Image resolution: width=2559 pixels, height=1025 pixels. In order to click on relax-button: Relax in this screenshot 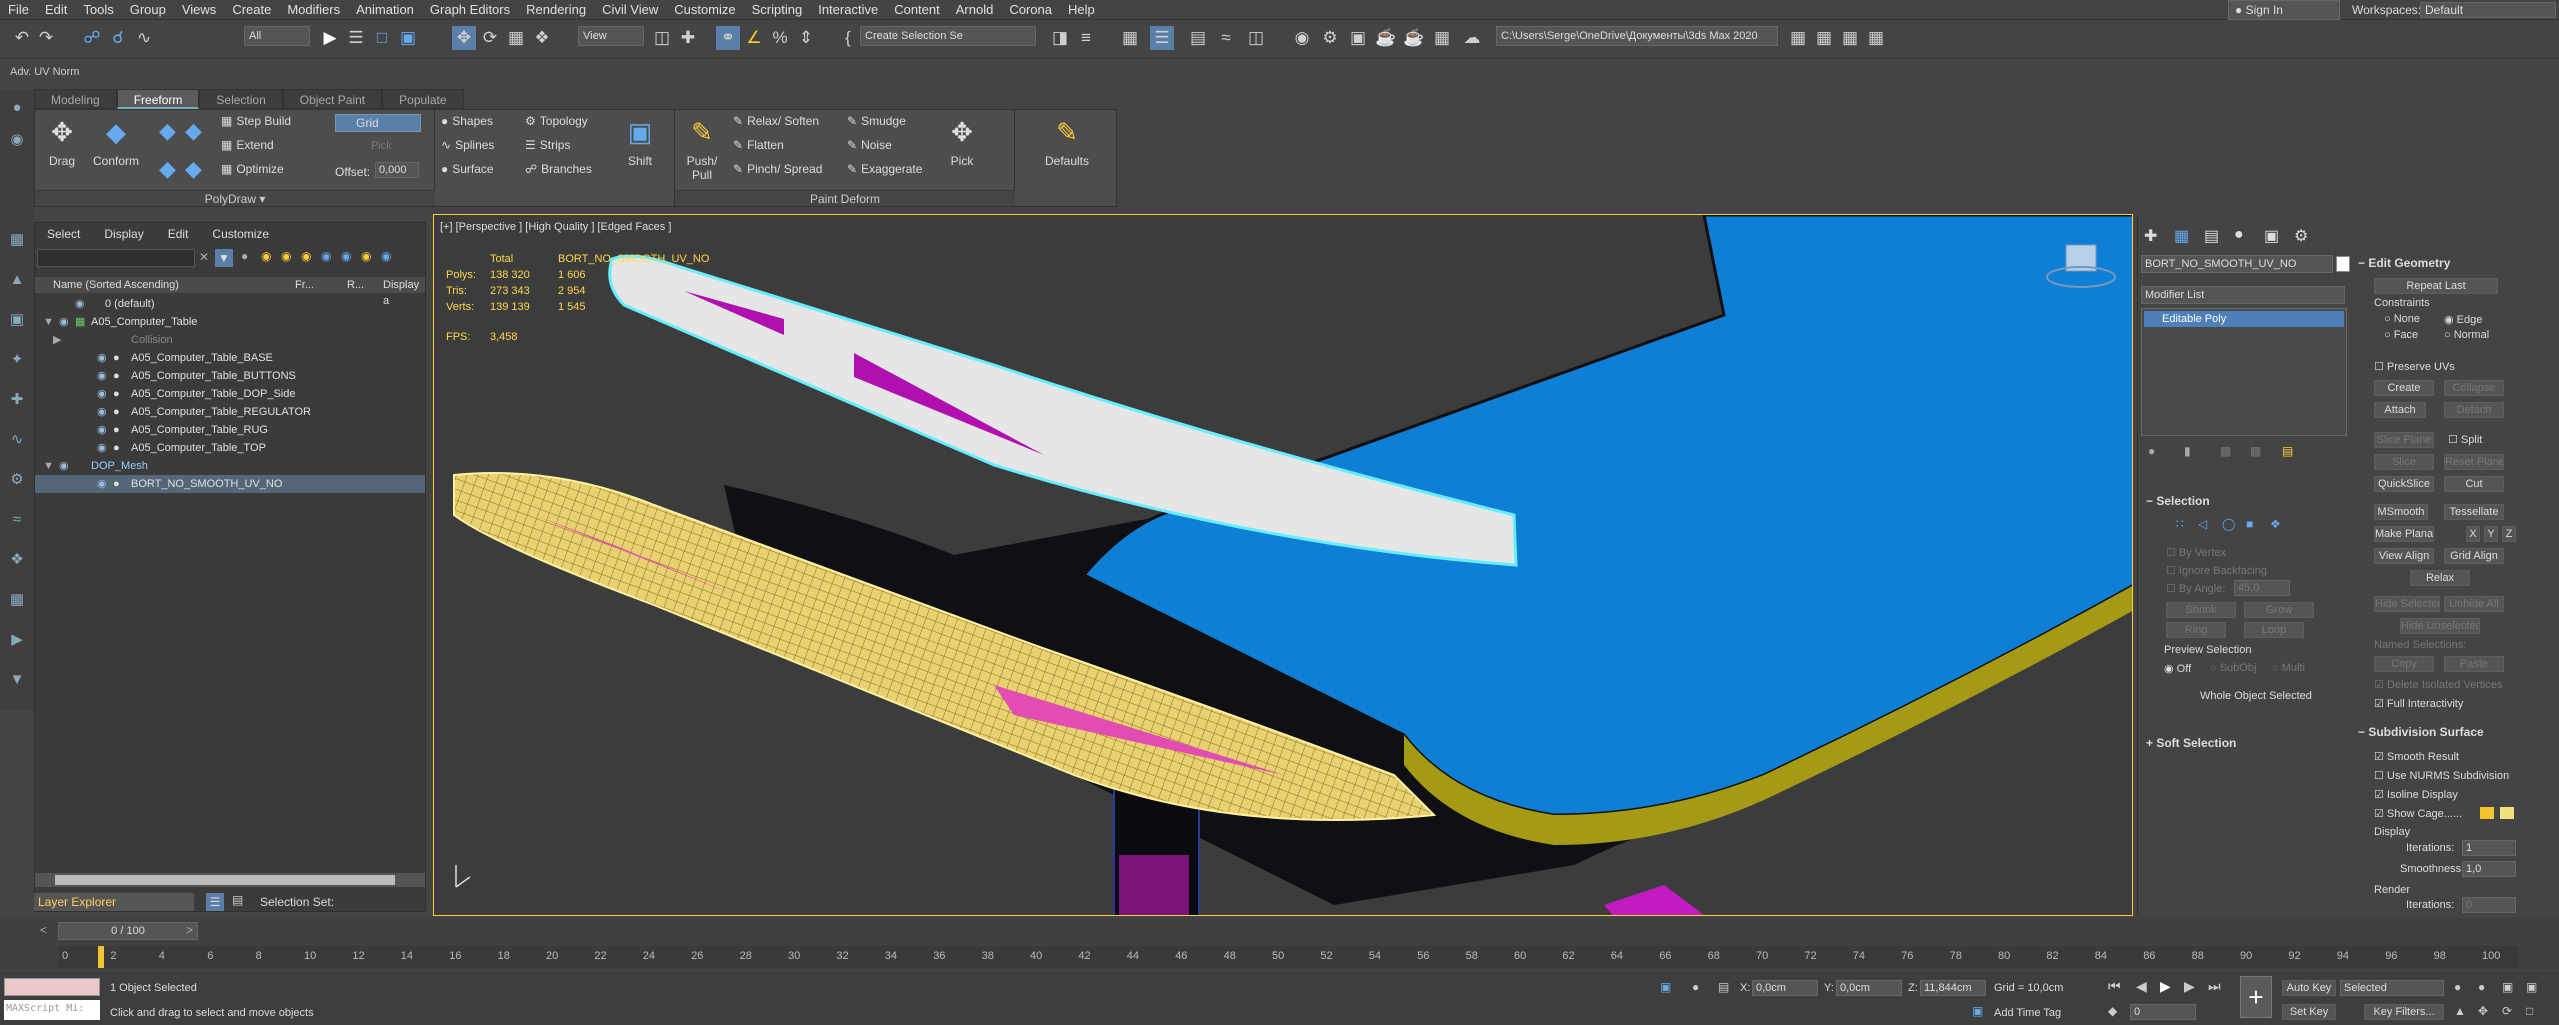, I will do `click(2440, 578)`.